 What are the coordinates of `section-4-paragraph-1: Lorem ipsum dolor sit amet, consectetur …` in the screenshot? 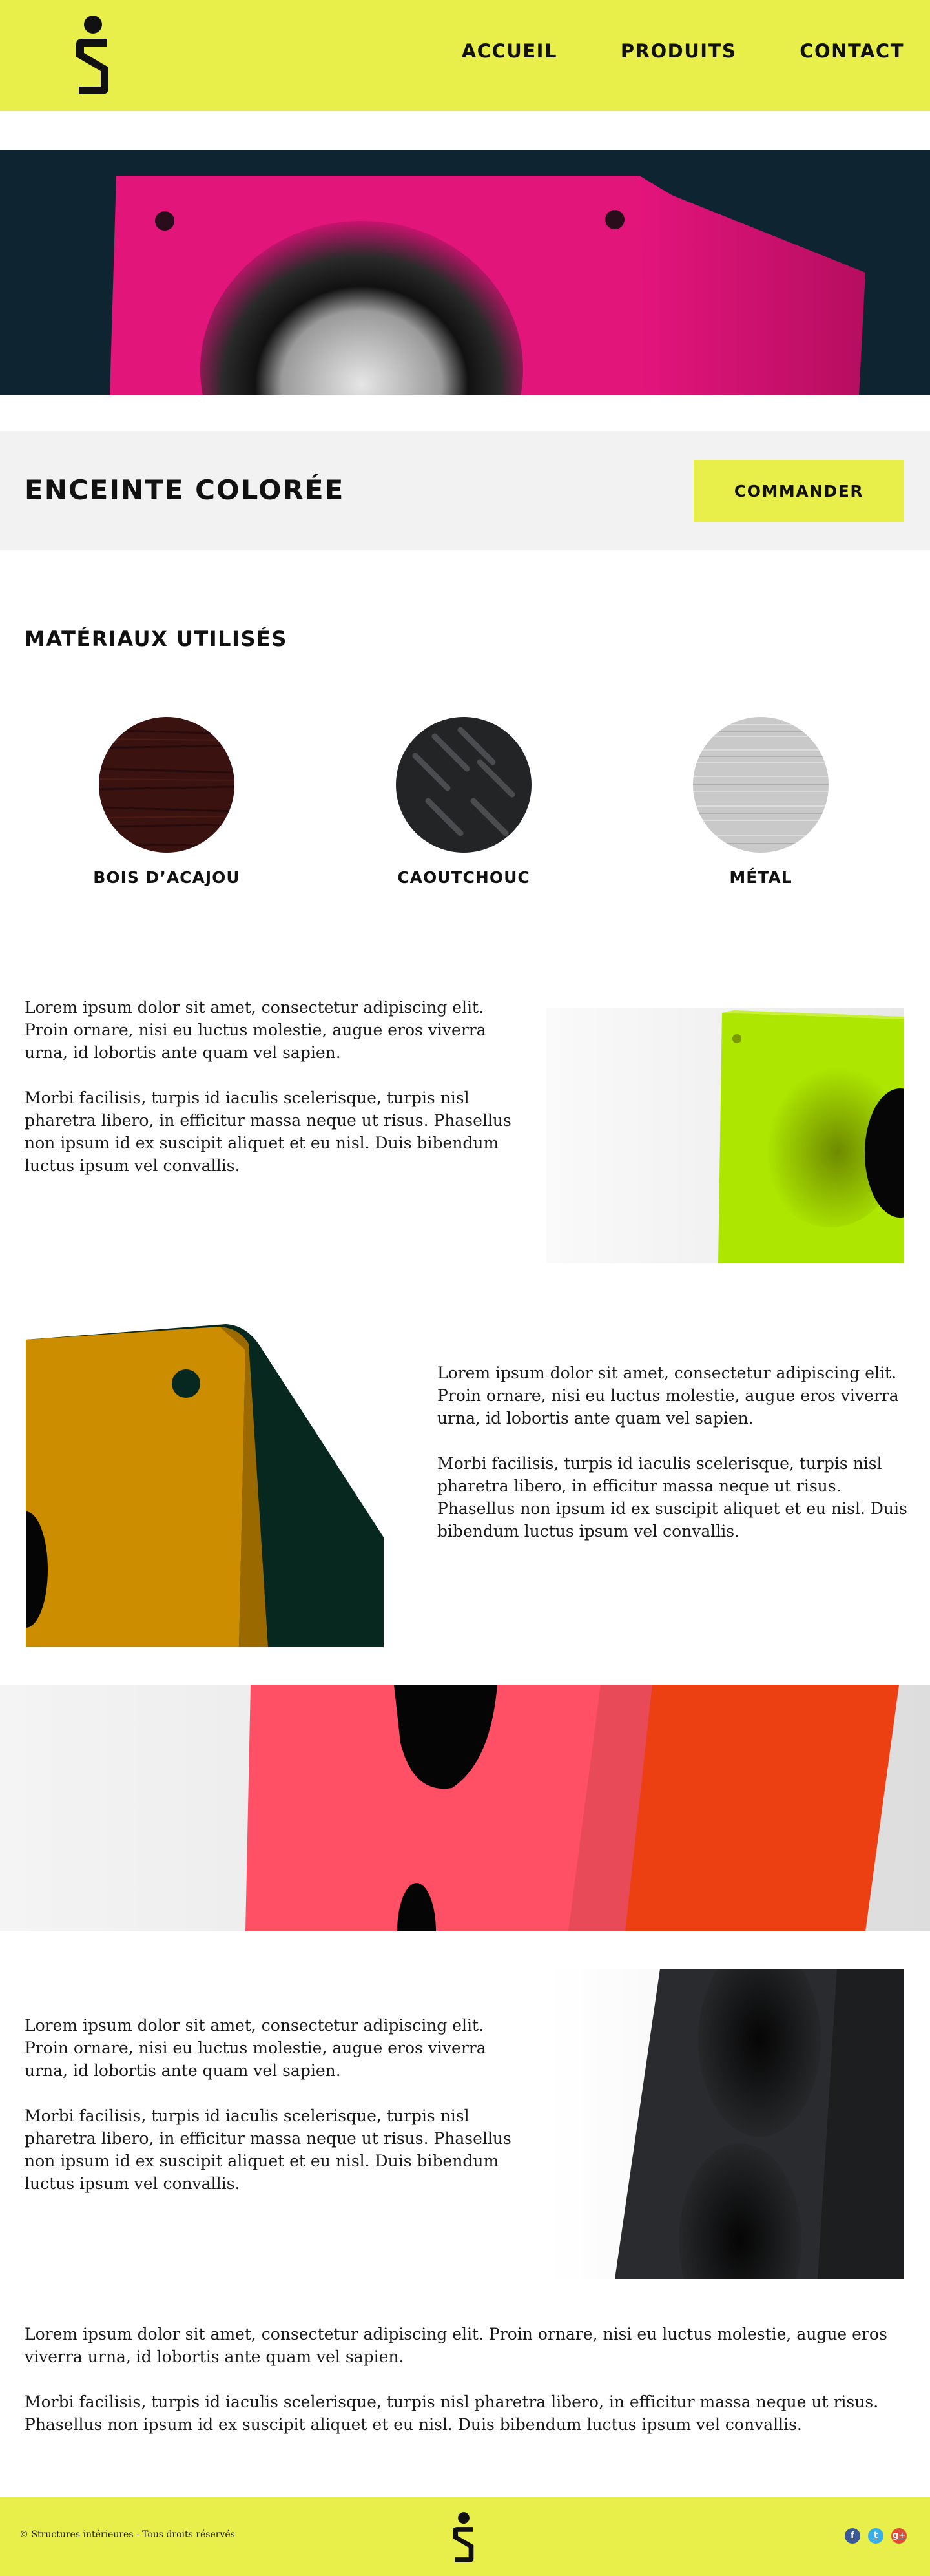 It's located at (456, 2345).